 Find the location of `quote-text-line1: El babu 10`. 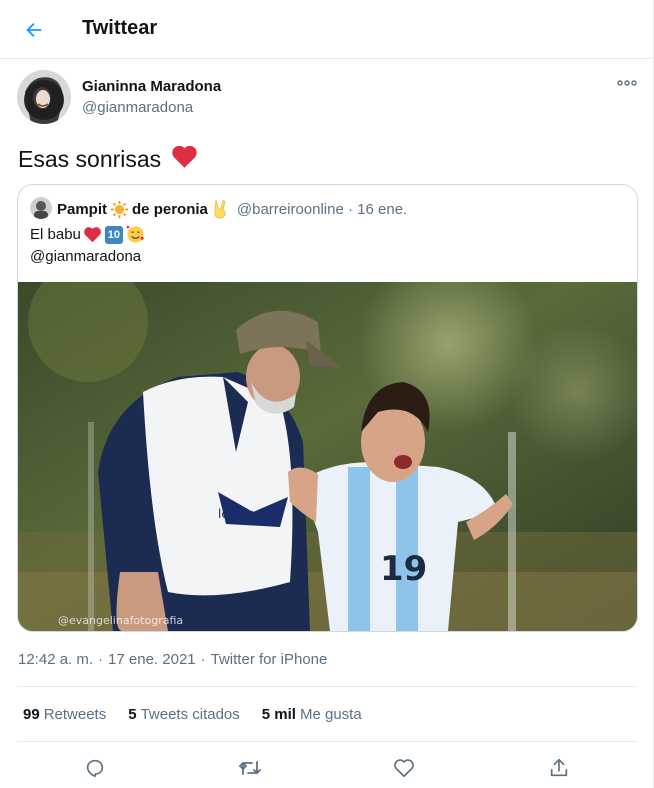

quote-text-line1: El babu 10 is located at coordinates (87, 234).